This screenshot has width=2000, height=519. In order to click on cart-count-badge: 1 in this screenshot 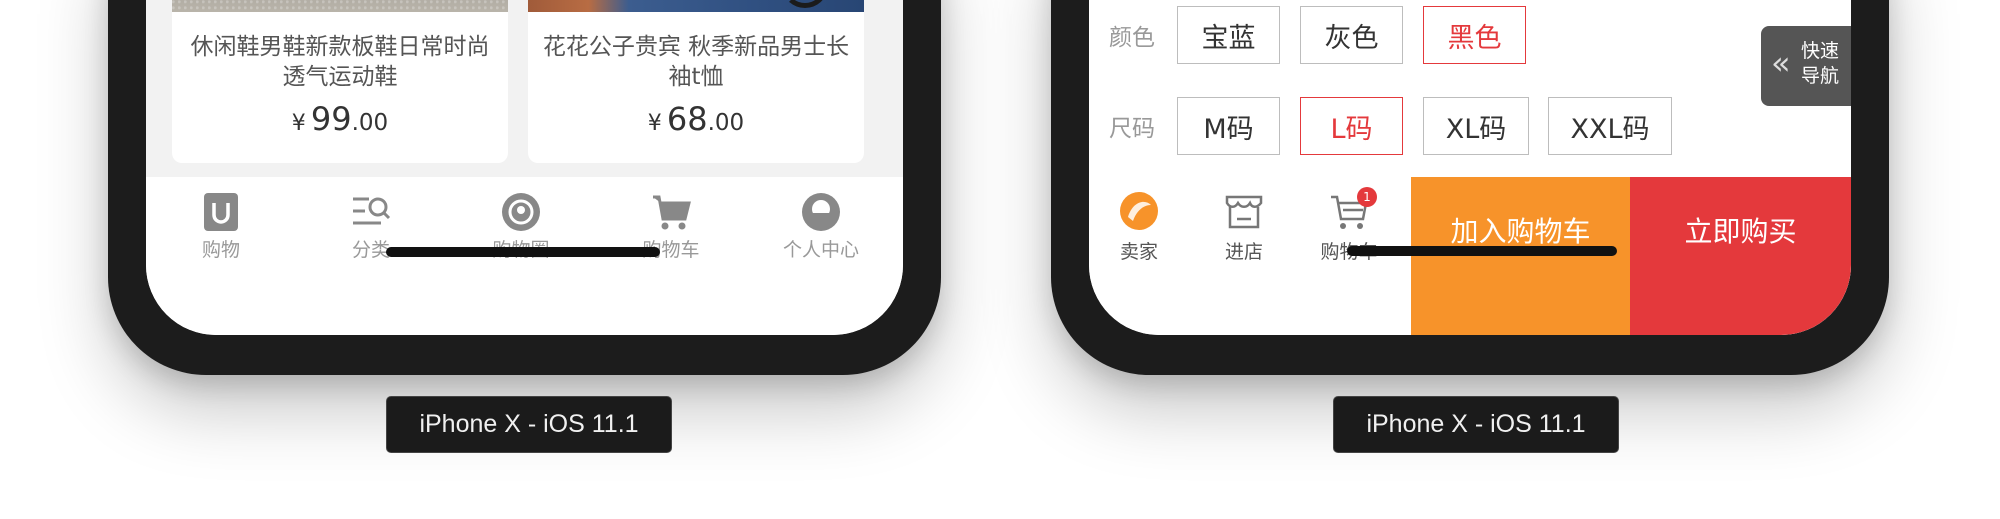, I will do `click(1367, 197)`.